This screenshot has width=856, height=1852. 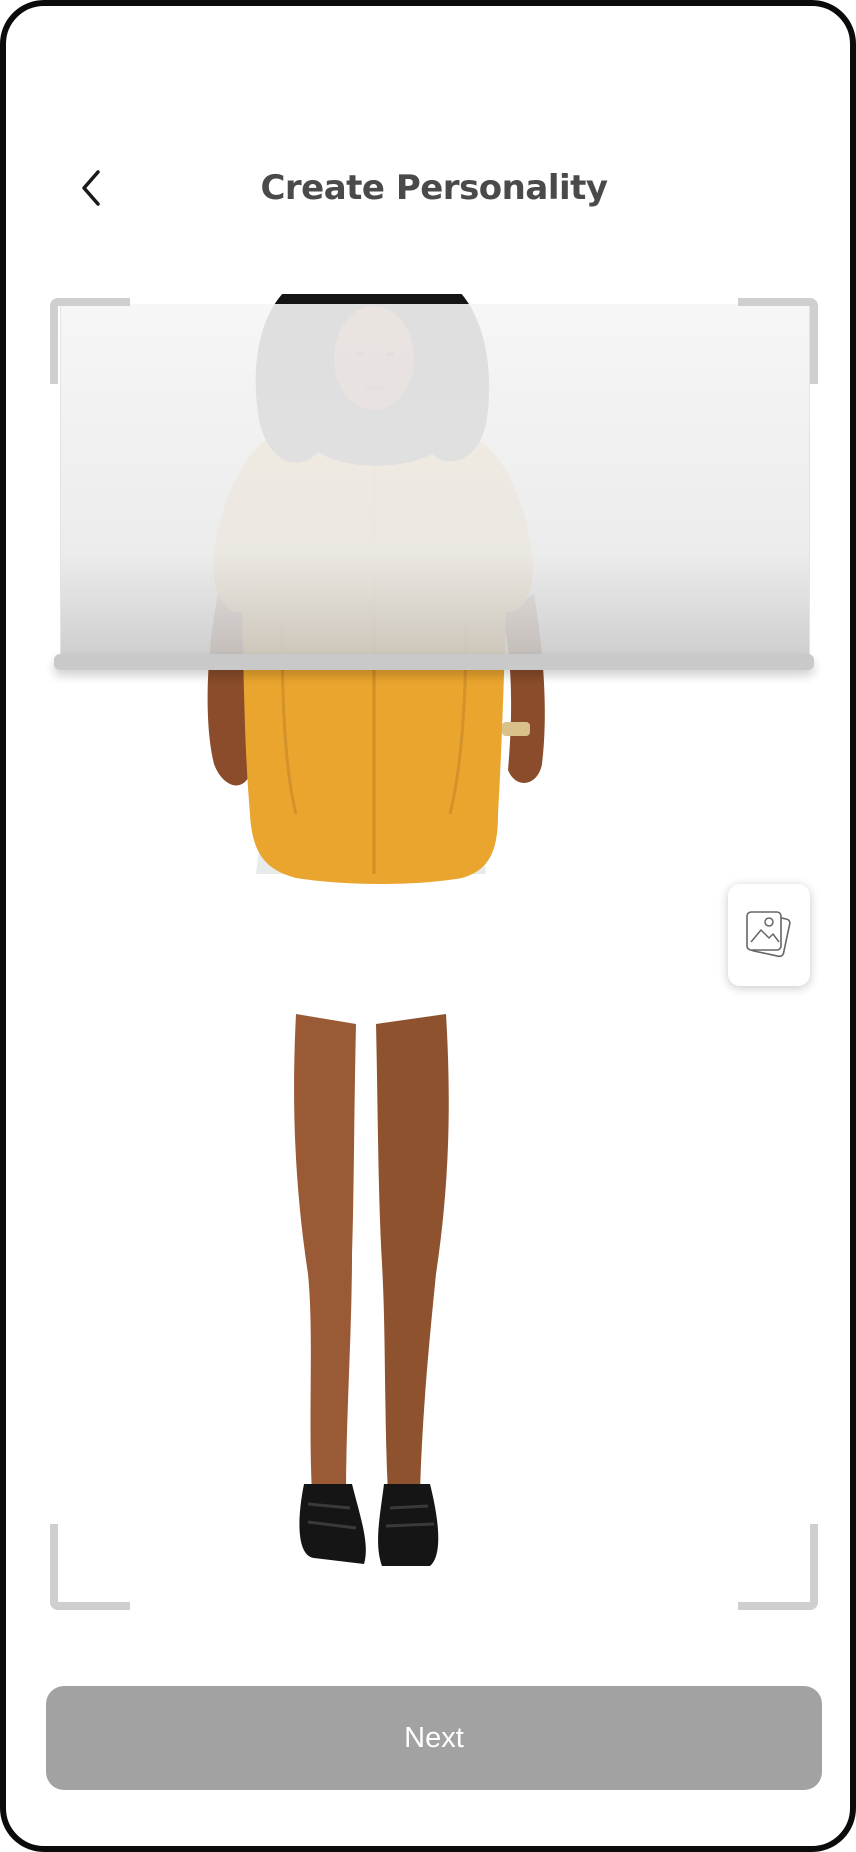 What do you see at coordinates (90, 1567) in the screenshot?
I see `viewfinder-corner-bottom-left` at bounding box center [90, 1567].